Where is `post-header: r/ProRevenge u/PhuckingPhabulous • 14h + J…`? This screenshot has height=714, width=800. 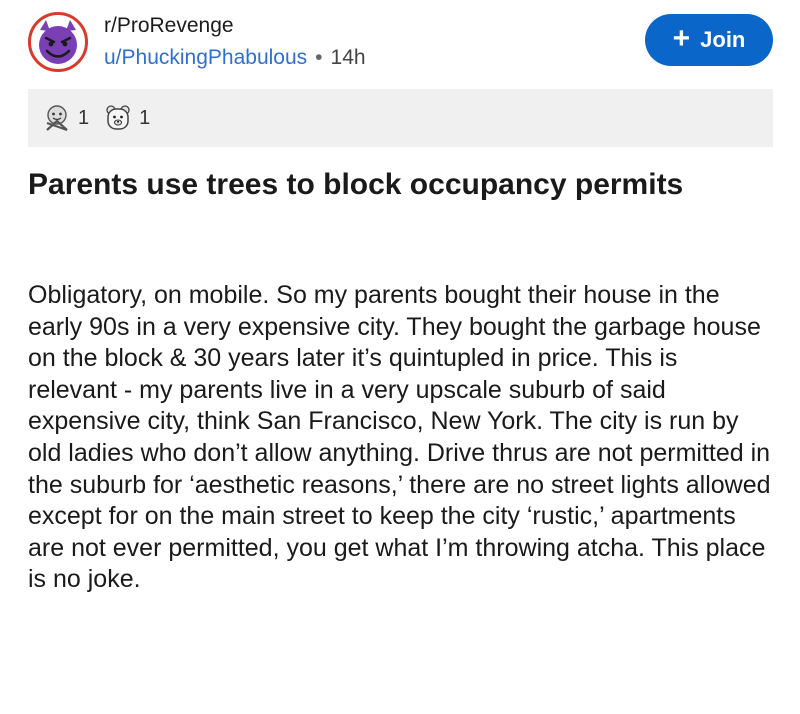
post-header: r/ProRevenge u/PhuckingPhabulous • 14h + J… is located at coordinates (400, 45).